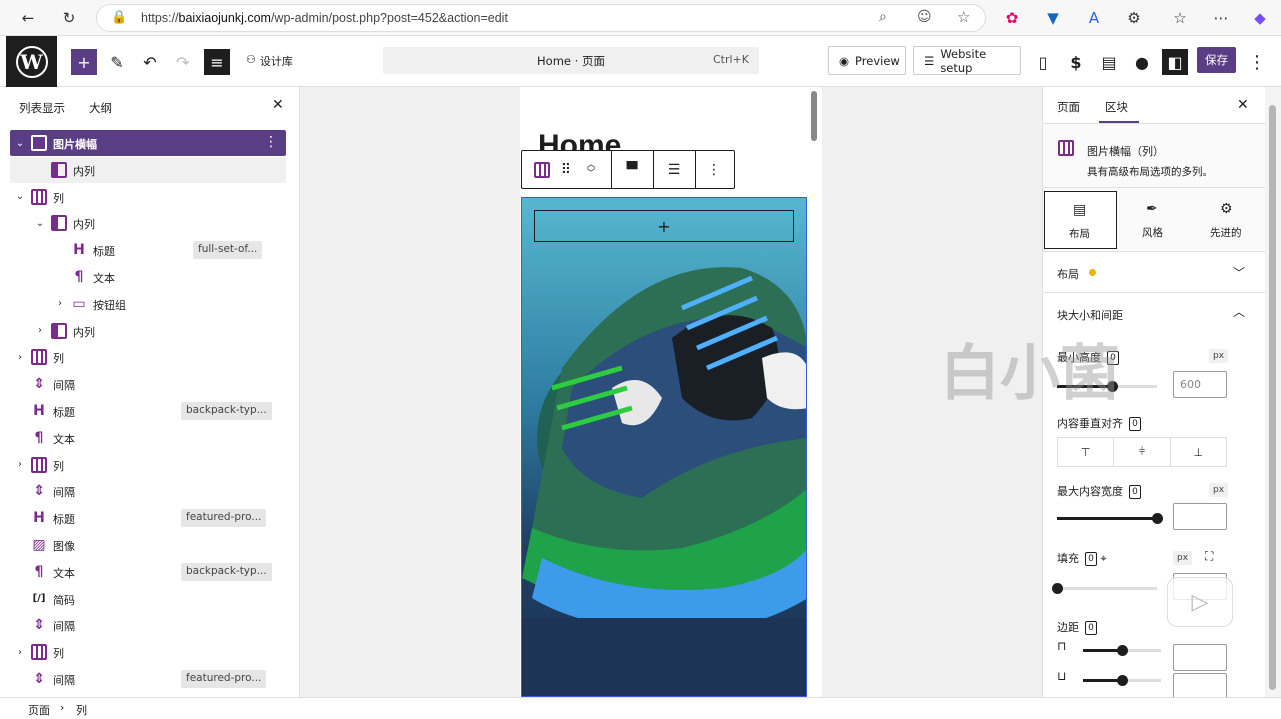 This screenshot has height=719, width=1281. Describe the element at coordinates (1104, 588) in the screenshot. I see `padding-slider` at that location.